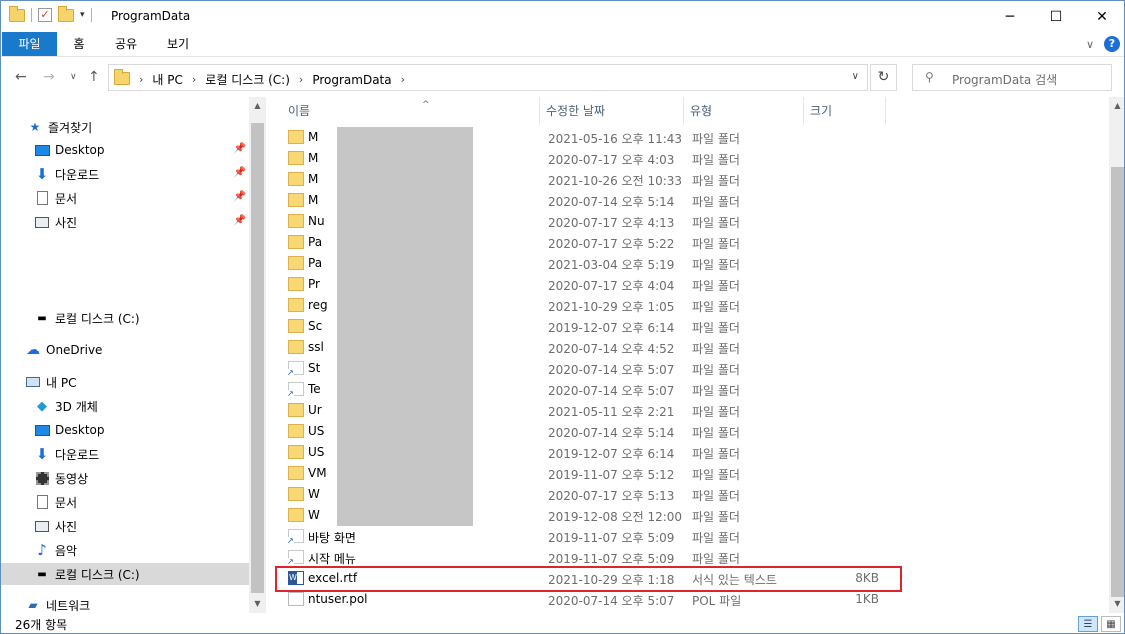 This screenshot has width=1125, height=634. I want to click on nav-quick-access: ★ 즐겨찾기, so click(125, 127).